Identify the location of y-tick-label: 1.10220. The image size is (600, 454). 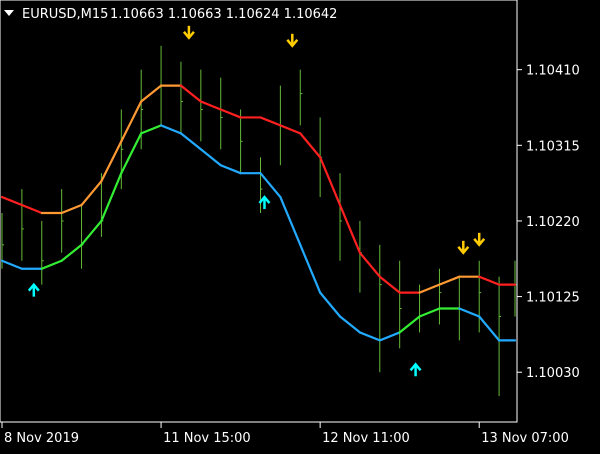
(553, 222).